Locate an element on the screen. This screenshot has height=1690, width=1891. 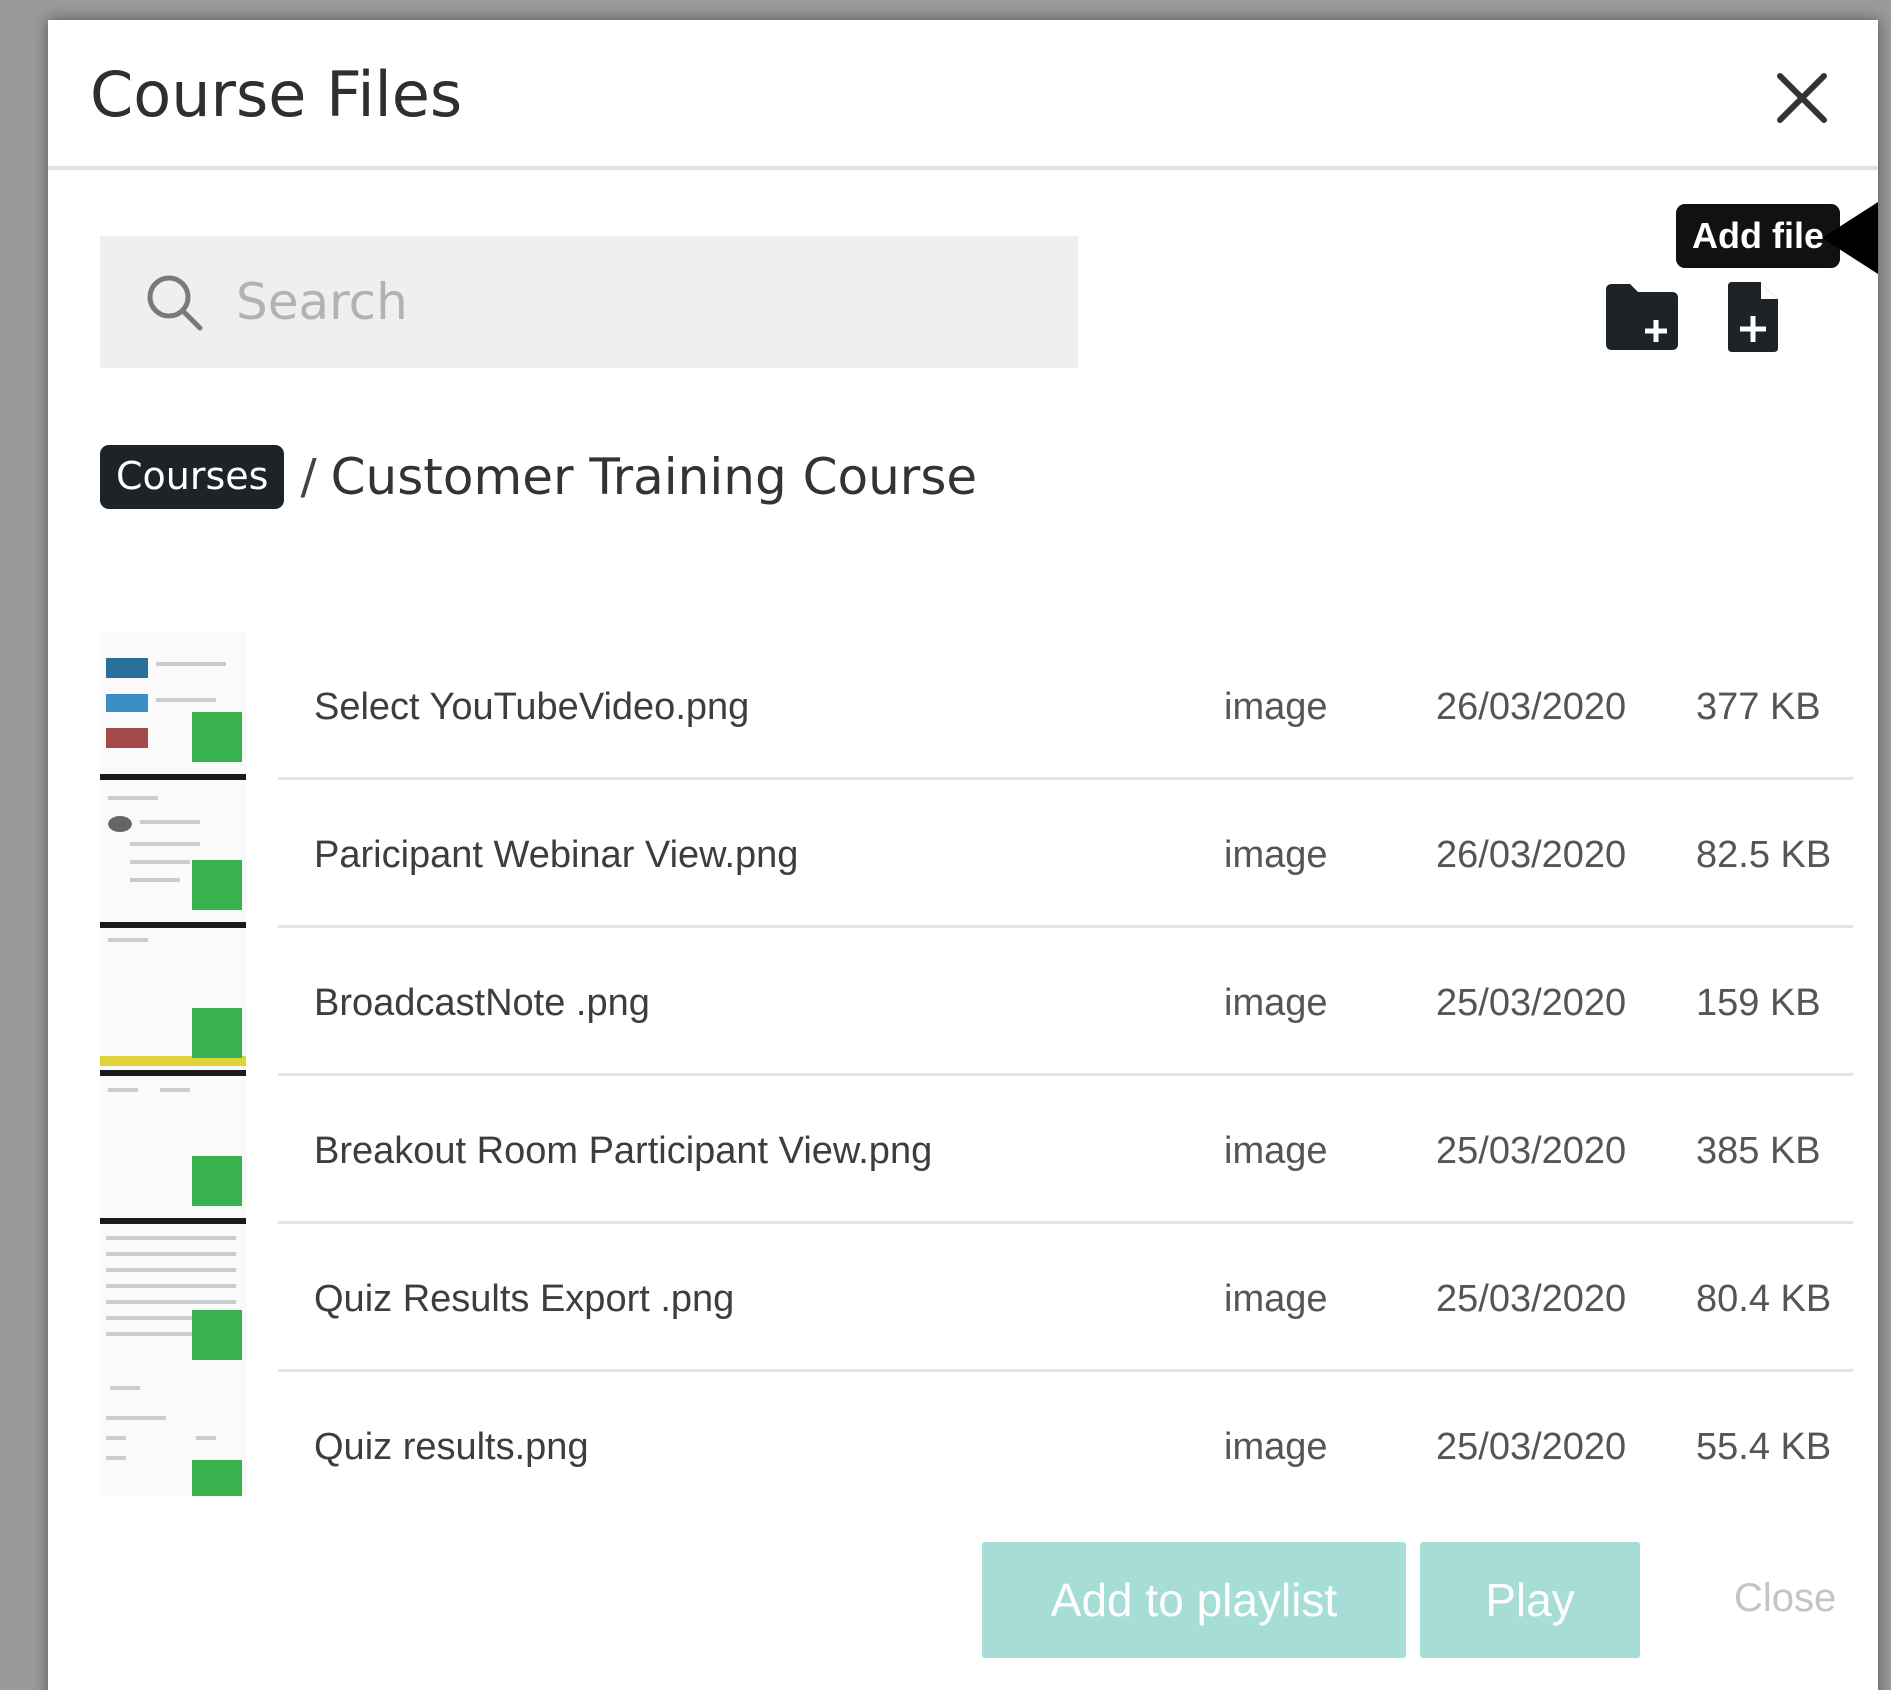
dialog-title: Course Files is located at coordinates (276, 94).